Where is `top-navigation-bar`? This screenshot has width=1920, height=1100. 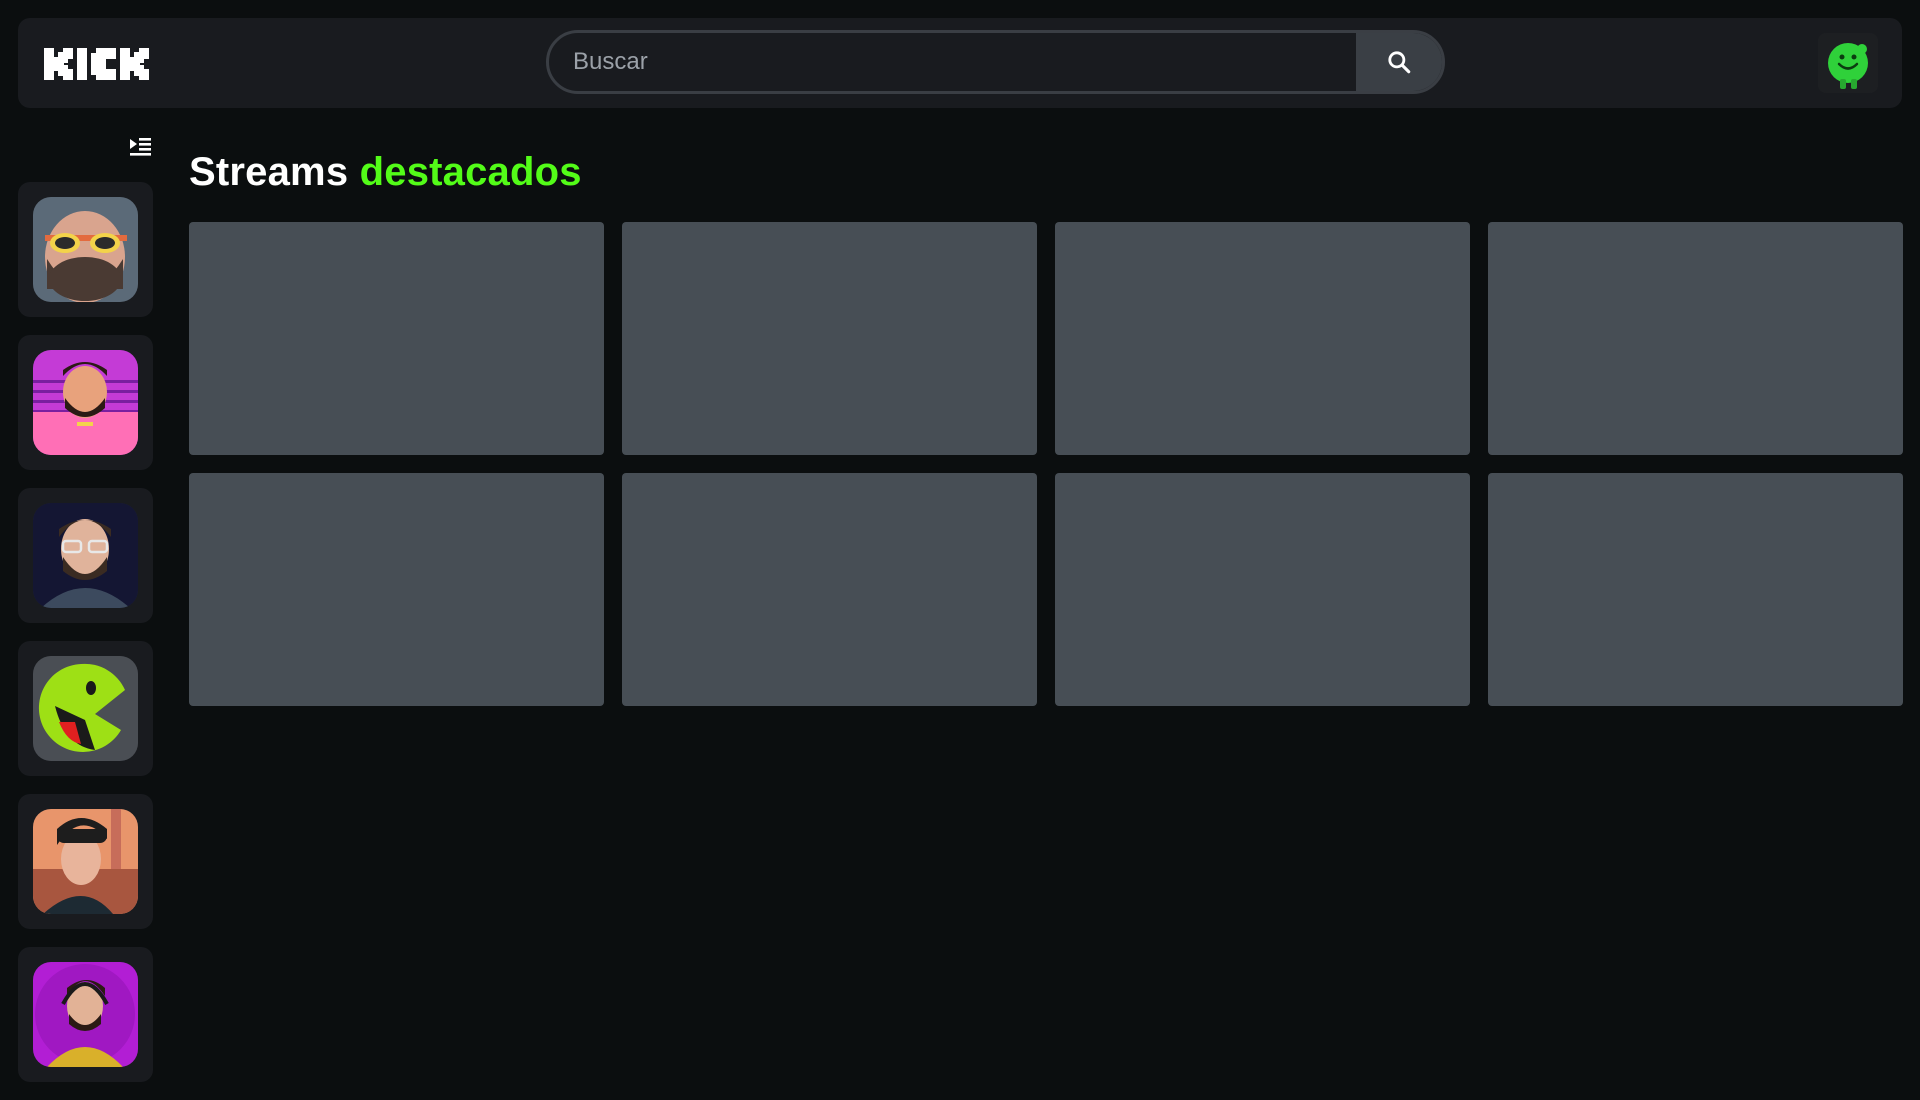 top-navigation-bar is located at coordinates (960, 63).